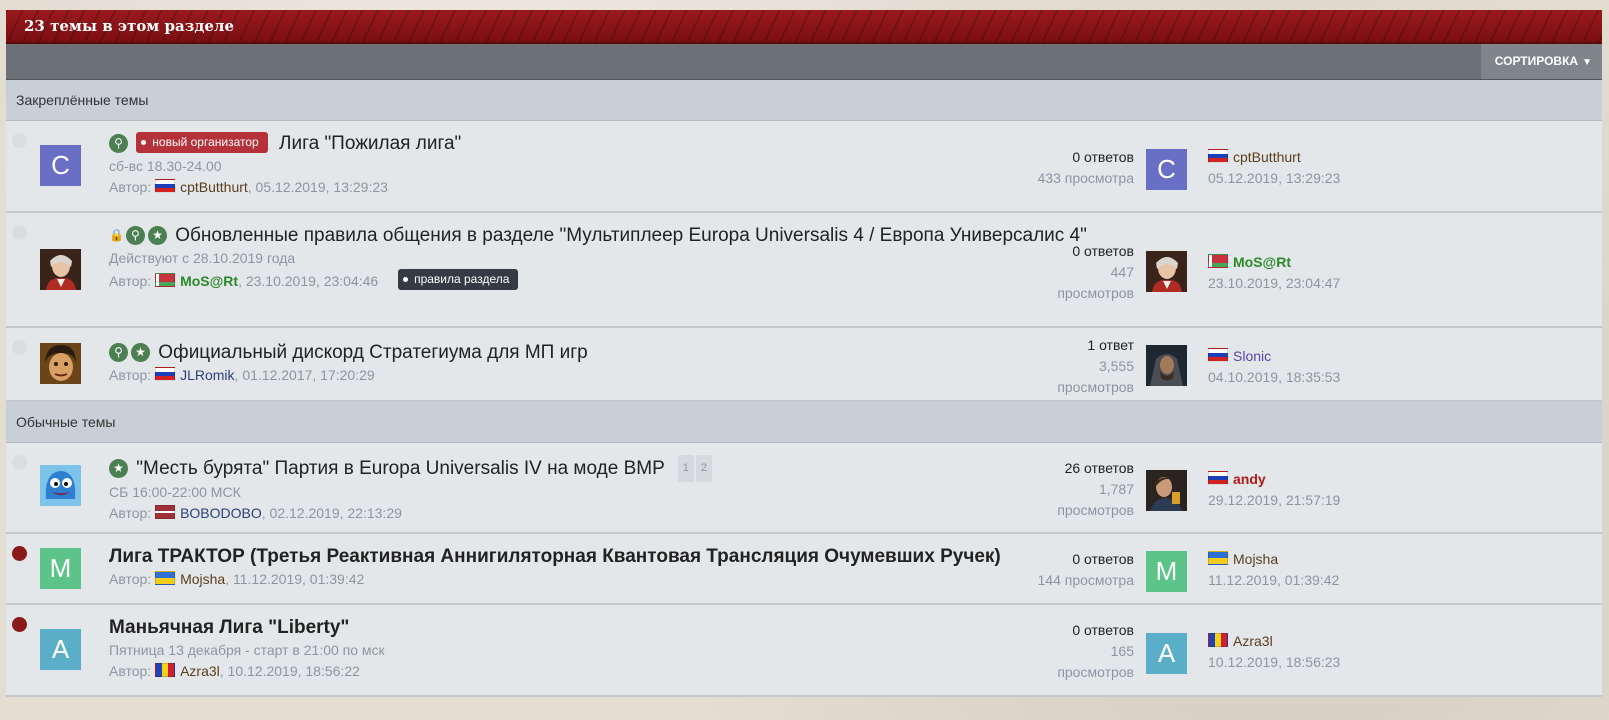 This screenshot has height=720, width=1609. Describe the element at coordinates (1274, 500) in the screenshot. I see `last-post-date: 29.12.2019, 21:57:19` at that location.